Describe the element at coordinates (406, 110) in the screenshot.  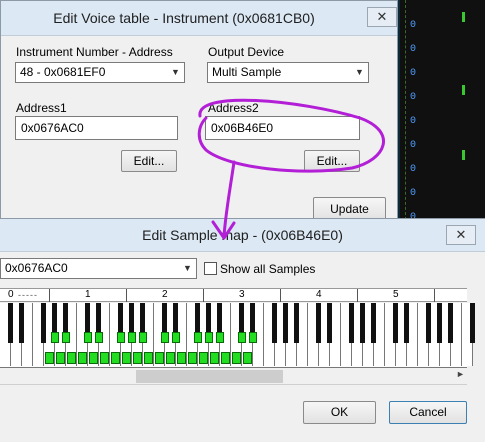
I see `background-grid-line` at that location.